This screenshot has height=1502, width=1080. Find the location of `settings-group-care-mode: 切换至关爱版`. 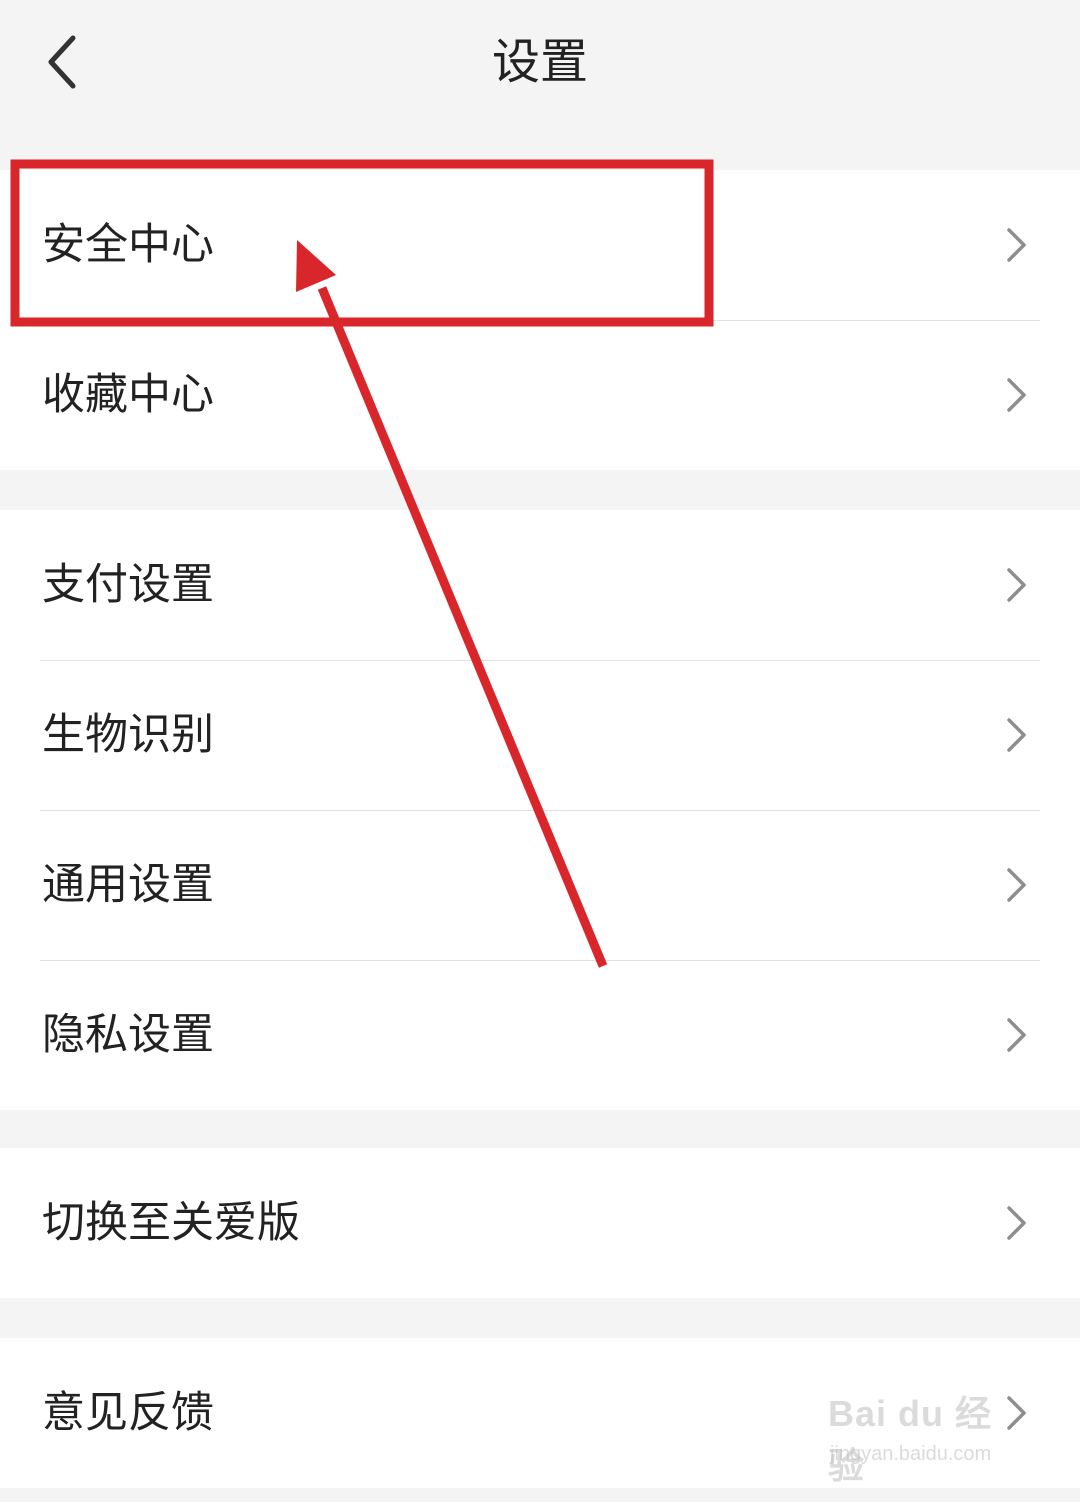

settings-group-care-mode: 切换至关爱版 is located at coordinates (540, 1223).